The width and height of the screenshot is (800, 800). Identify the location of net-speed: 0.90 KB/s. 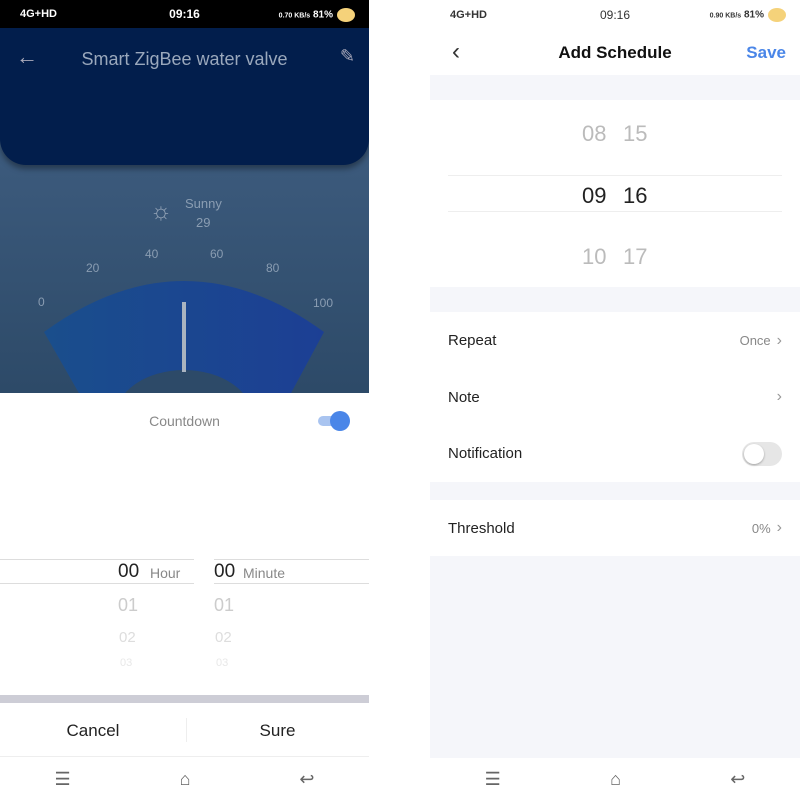
(725, 16).